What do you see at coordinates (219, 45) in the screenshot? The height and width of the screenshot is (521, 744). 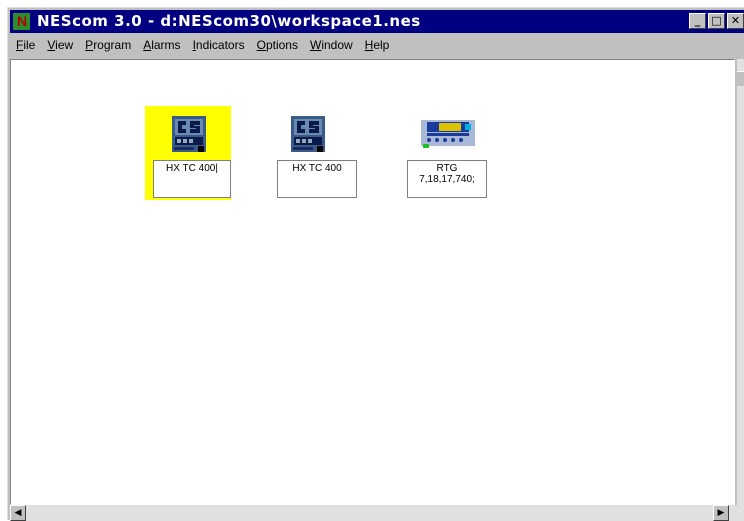 I see `menu-indicators: Indicators` at bounding box center [219, 45].